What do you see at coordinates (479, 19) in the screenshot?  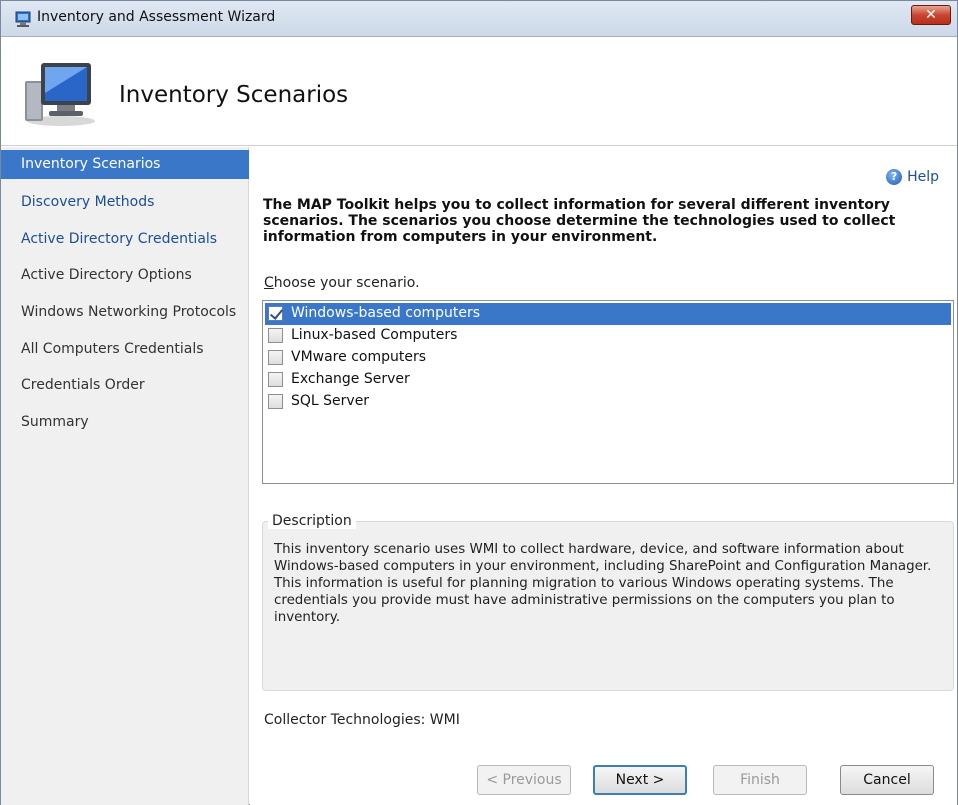 I see `title-bar: Inventory and Assessment Wizard ✕` at bounding box center [479, 19].